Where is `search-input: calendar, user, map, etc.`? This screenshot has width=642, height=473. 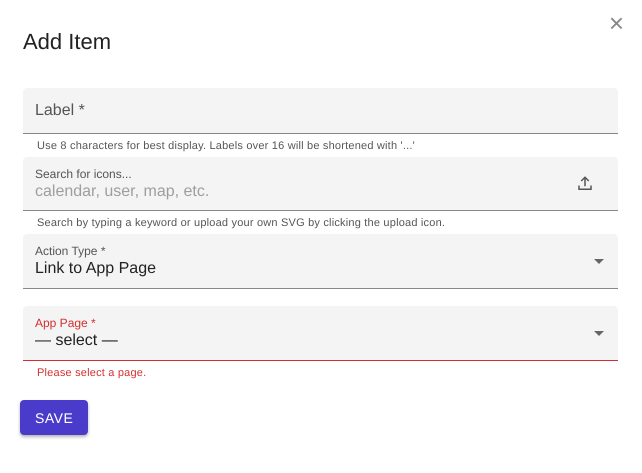 search-input: calendar, user, map, etc. is located at coordinates (305, 191).